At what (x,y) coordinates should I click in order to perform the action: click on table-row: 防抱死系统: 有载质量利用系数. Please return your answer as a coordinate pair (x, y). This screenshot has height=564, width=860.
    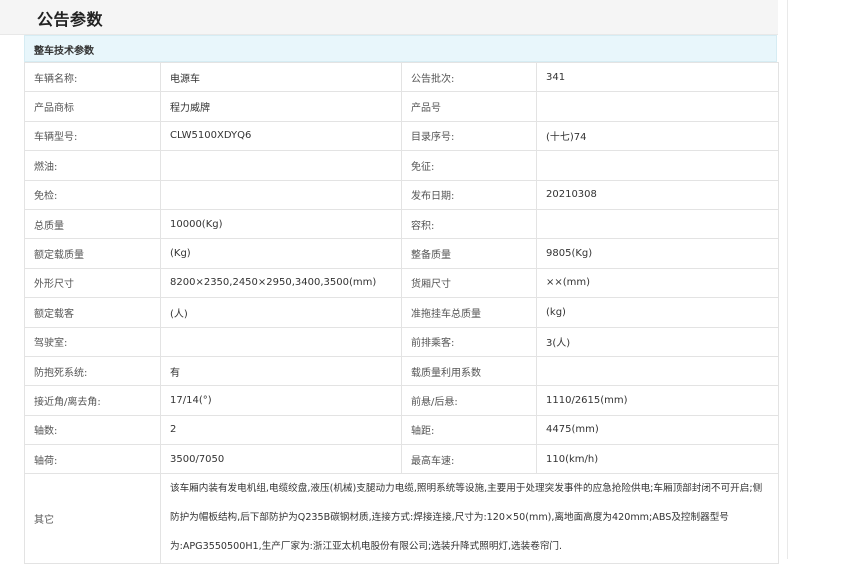
    Looking at the image, I should click on (401, 371).